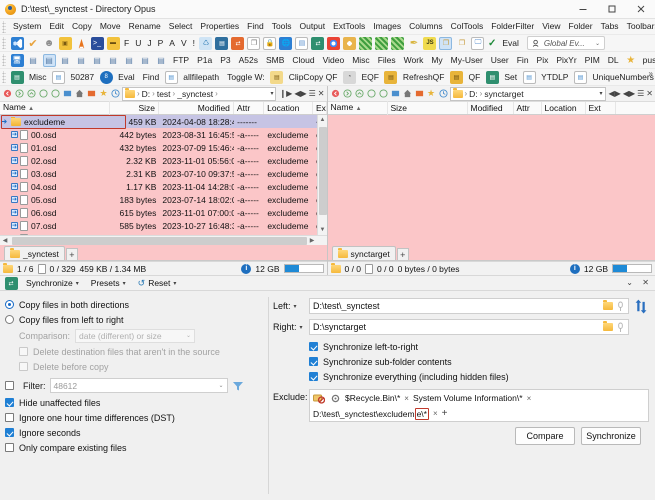  Describe the element at coordinates (135, 335) in the screenshot. I see `comparison-select: date (different) or size ⌄` at that location.